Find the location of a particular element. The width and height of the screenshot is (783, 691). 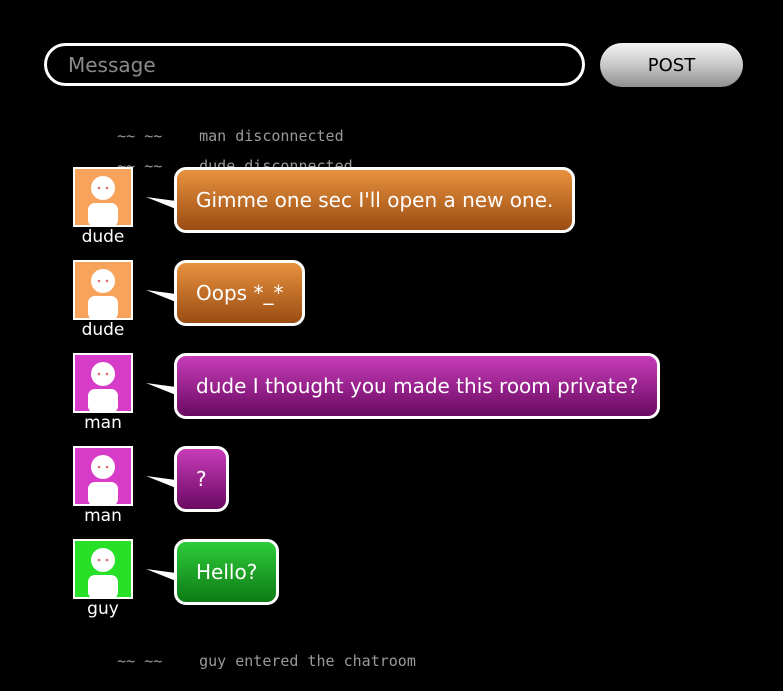

chat-message: dude Oops *_* is located at coordinates (393, 300).